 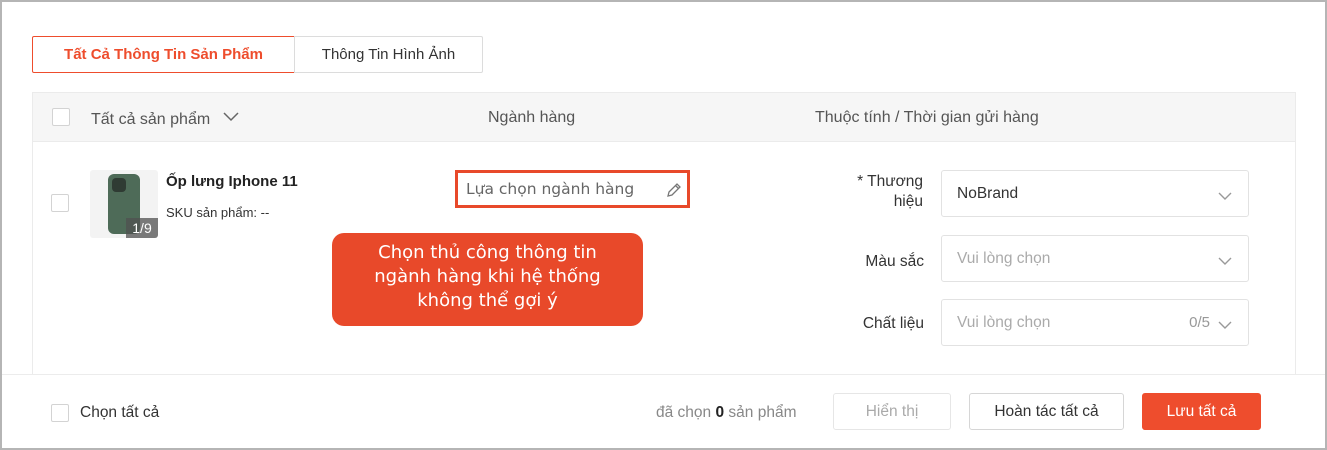 What do you see at coordinates (988, 193) in the screenshot?
I see `brand-value: NoBrand` at bounding box center [988, 193].